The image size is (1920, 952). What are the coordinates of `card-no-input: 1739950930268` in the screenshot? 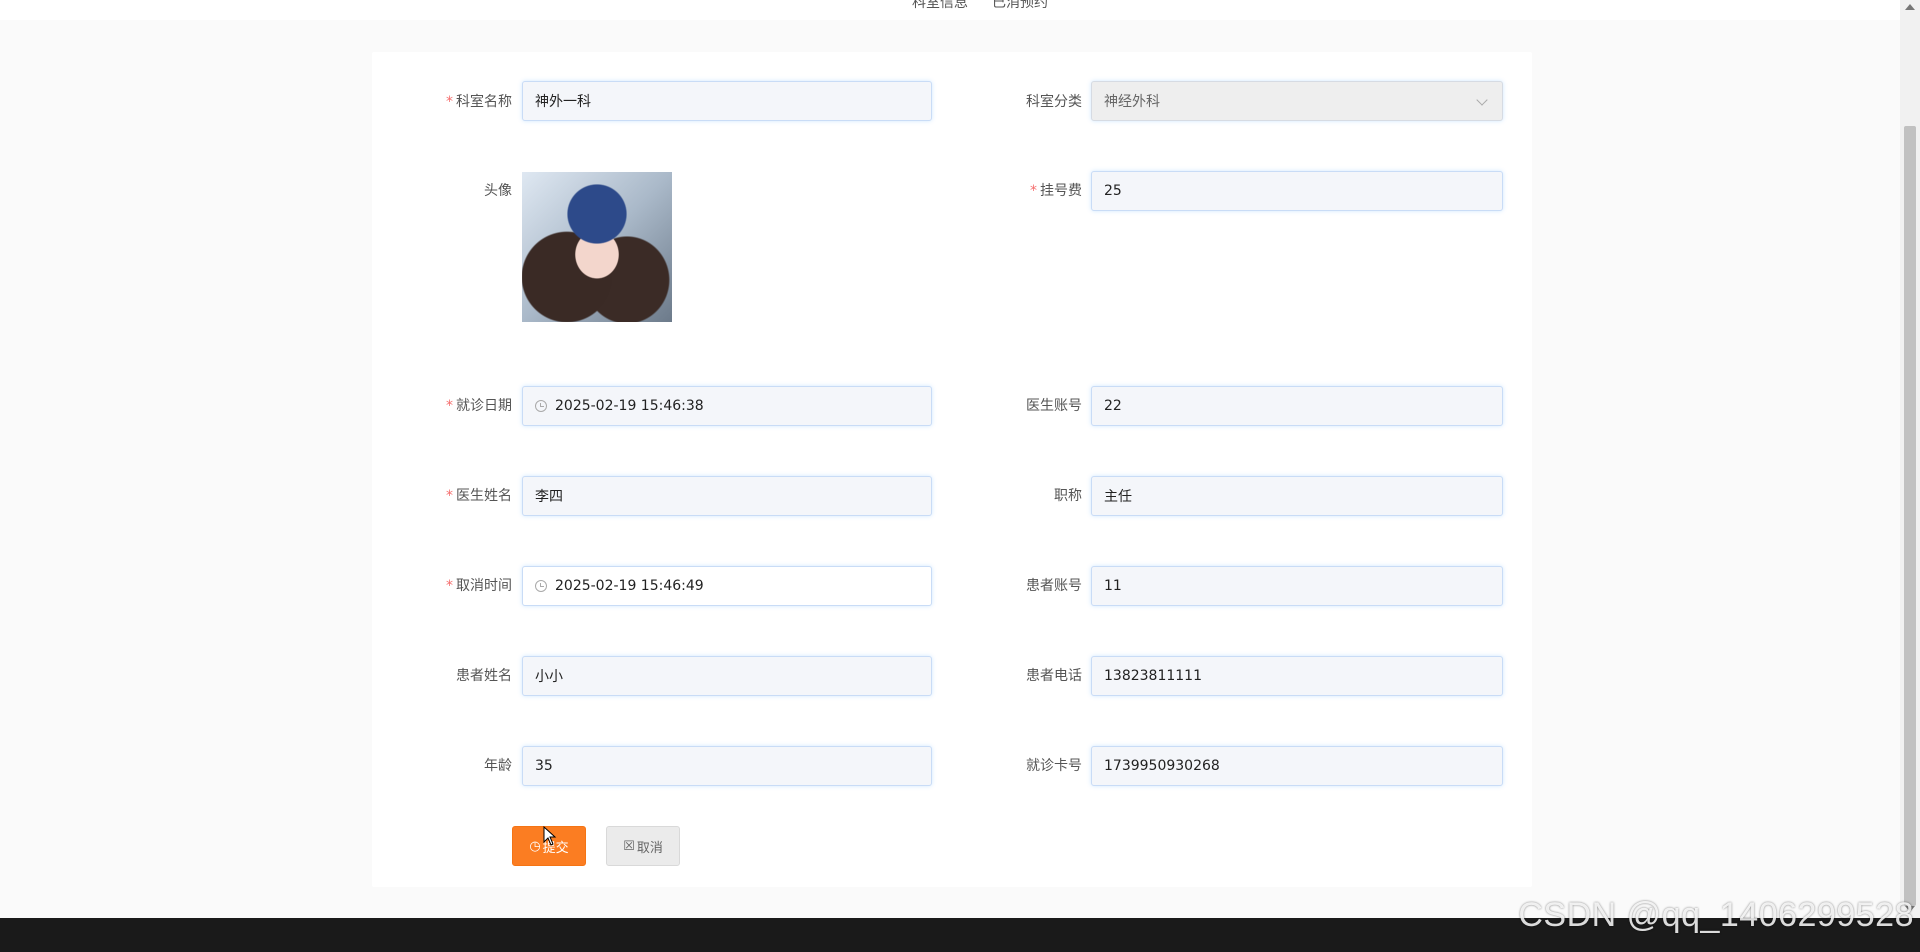 It's located at (1297, 766).